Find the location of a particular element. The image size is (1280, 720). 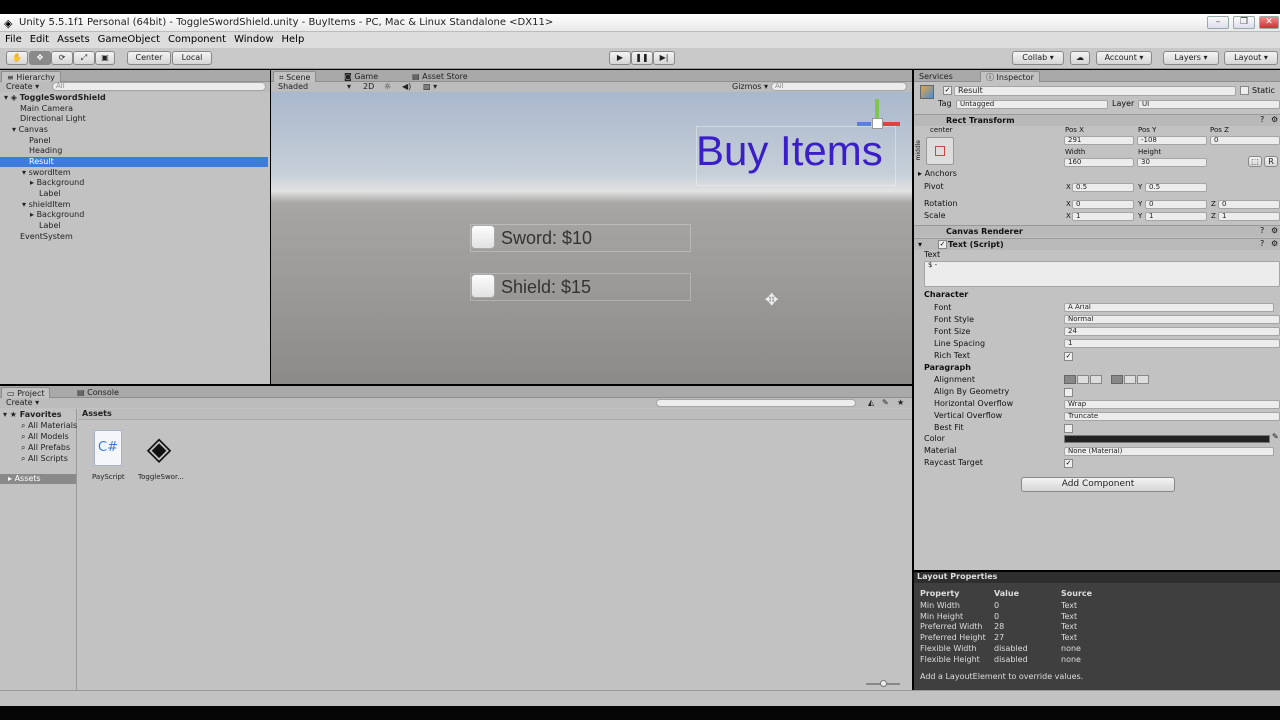

tab-game: ◙ Game is located at coordinates (361, 76).